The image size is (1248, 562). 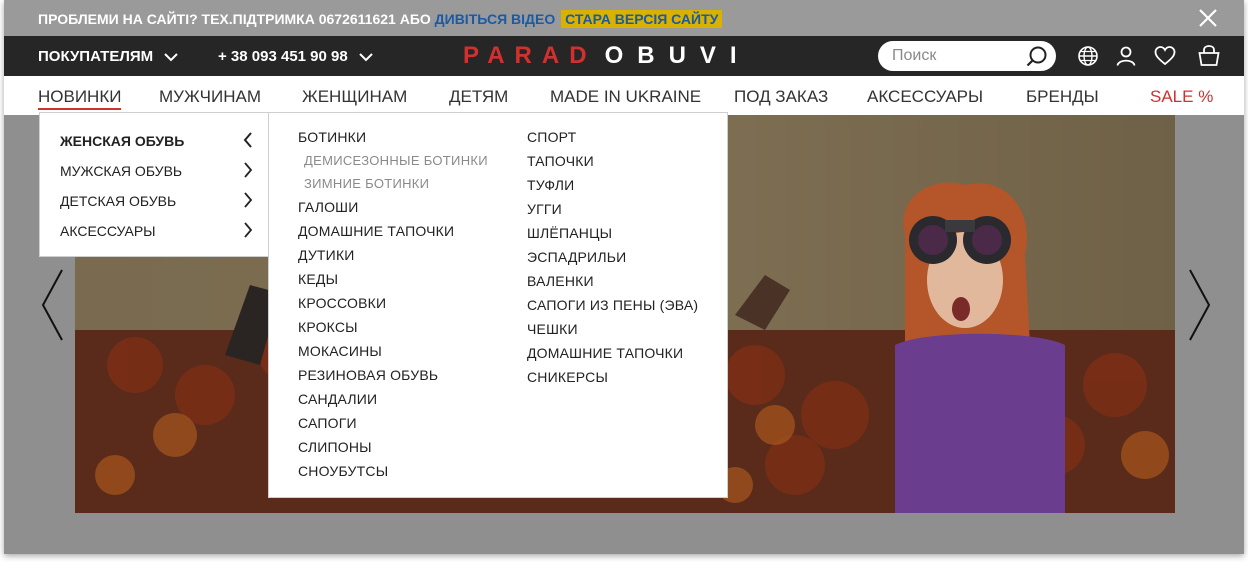 I want to click on nav-item-kids: ДЕТЯМ, so click(x=478, y=97).